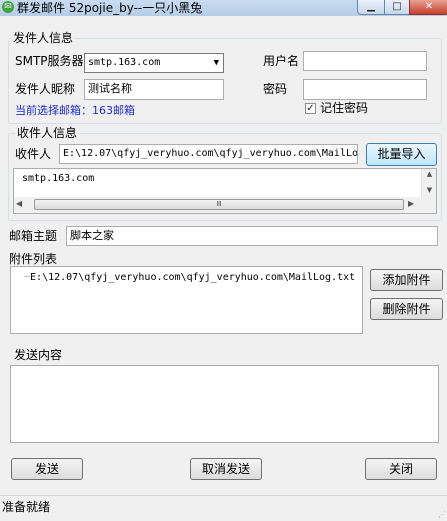 This screenshot has width=447, height=521. I want to click on smtp-select: smtp.163.com ▼, so click(154, 63).